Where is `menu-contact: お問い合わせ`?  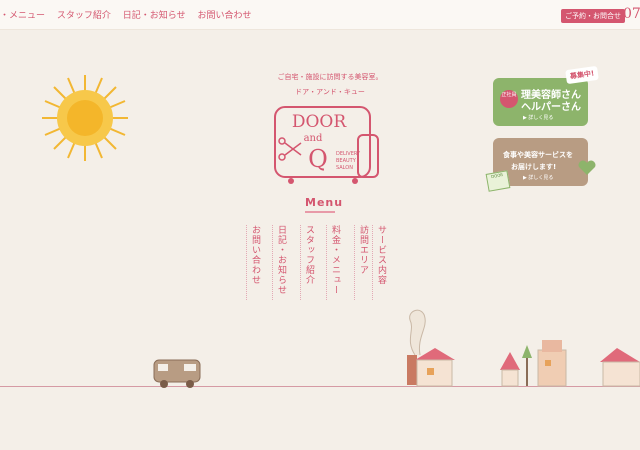
menu-contact: お問い合わせ is located at coordinates (254, 262).